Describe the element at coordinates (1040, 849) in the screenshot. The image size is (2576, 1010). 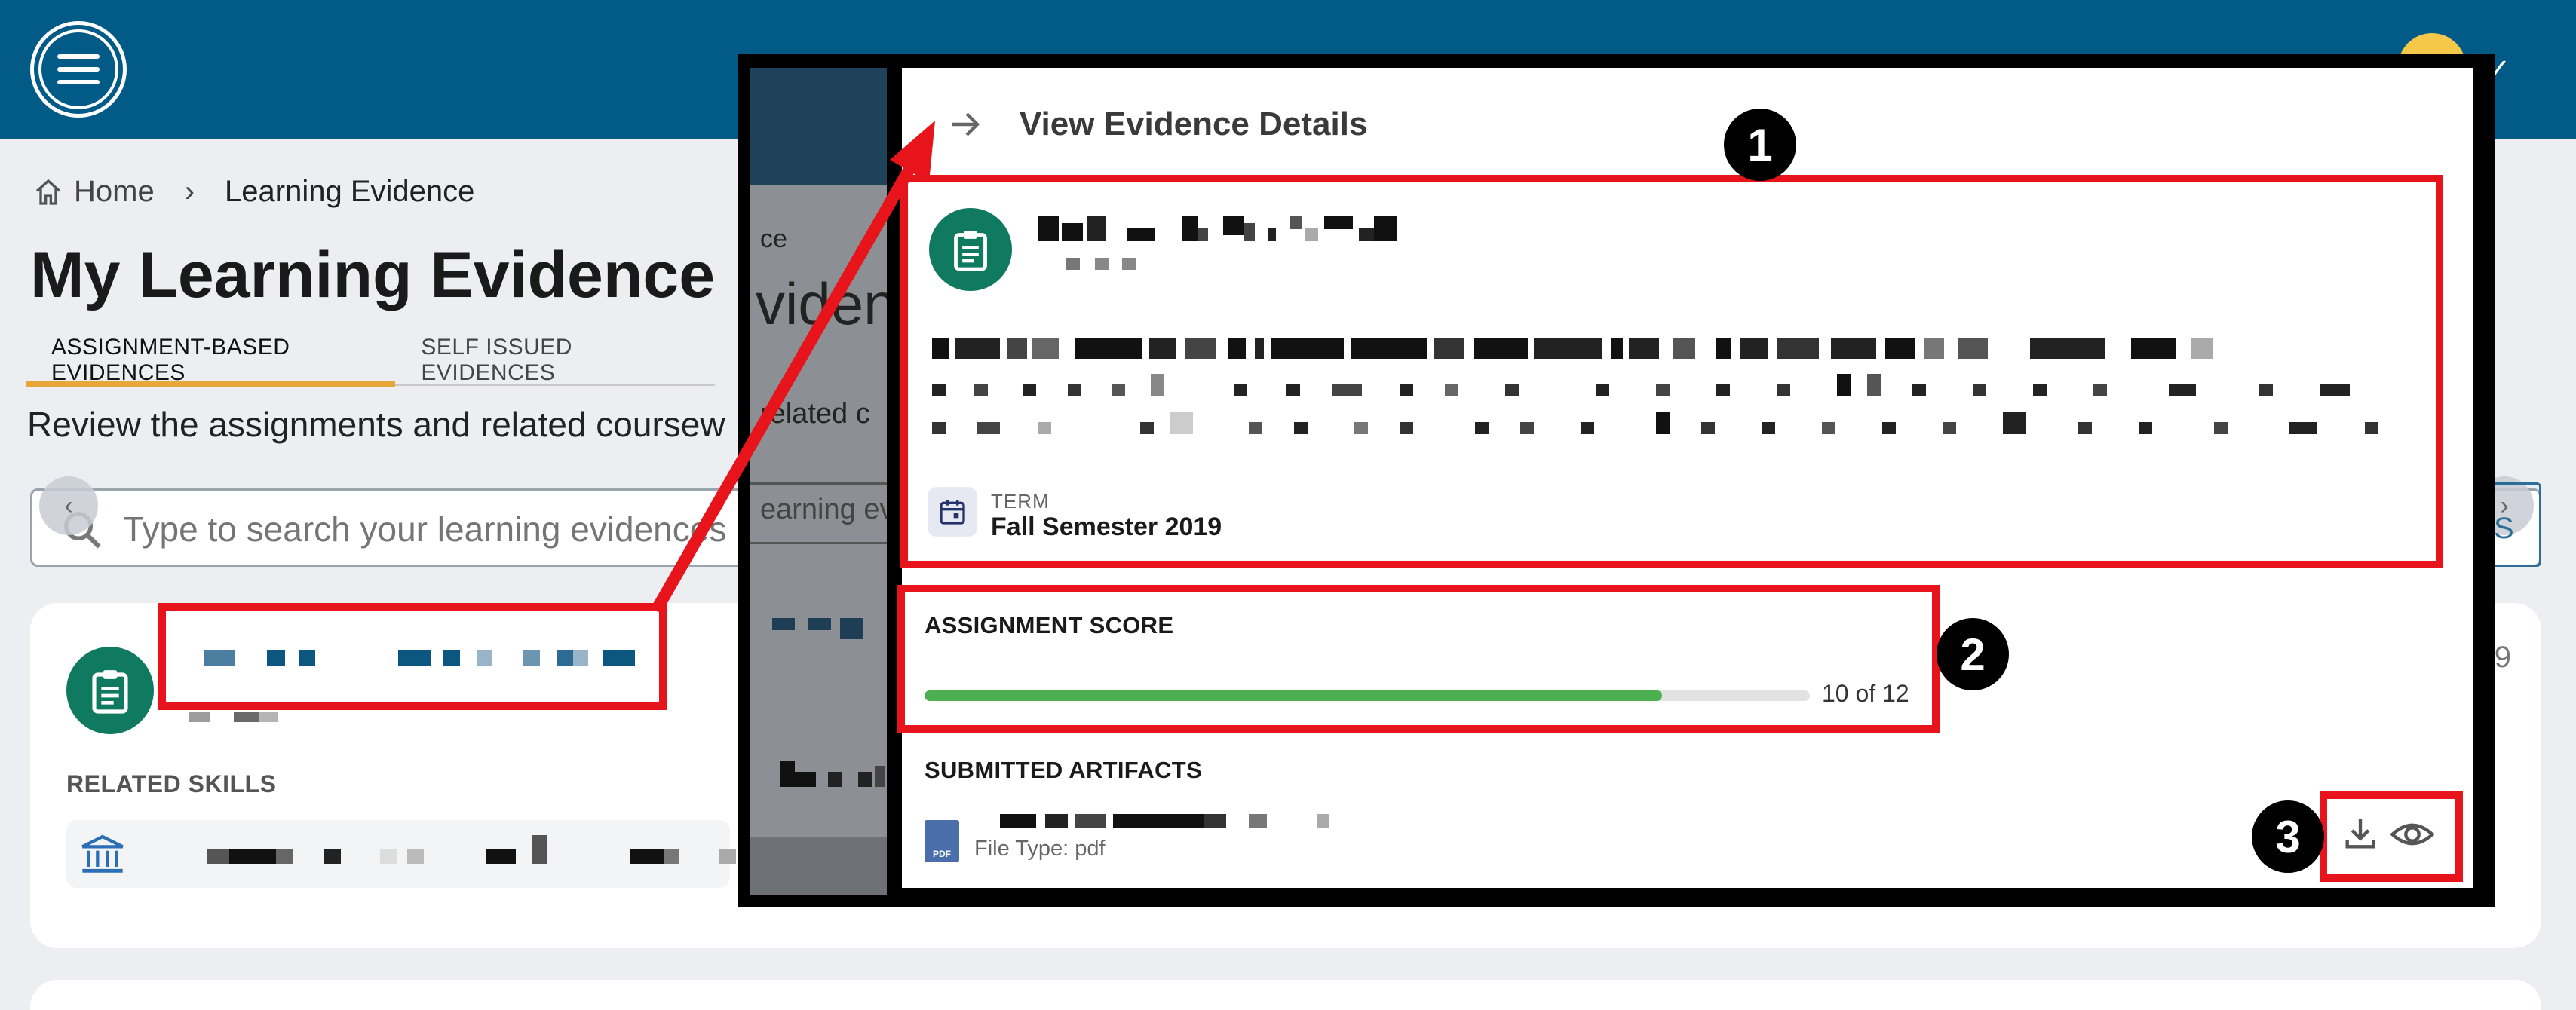
I see `file-type: File Type: pdf` at that location.